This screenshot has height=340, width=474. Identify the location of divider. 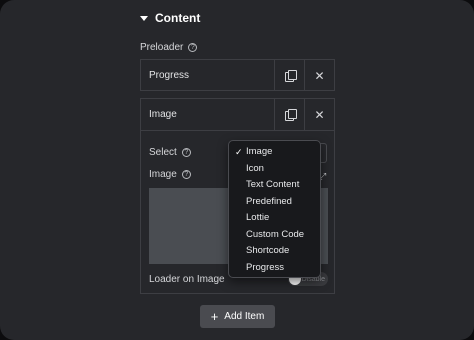
(237, 130).